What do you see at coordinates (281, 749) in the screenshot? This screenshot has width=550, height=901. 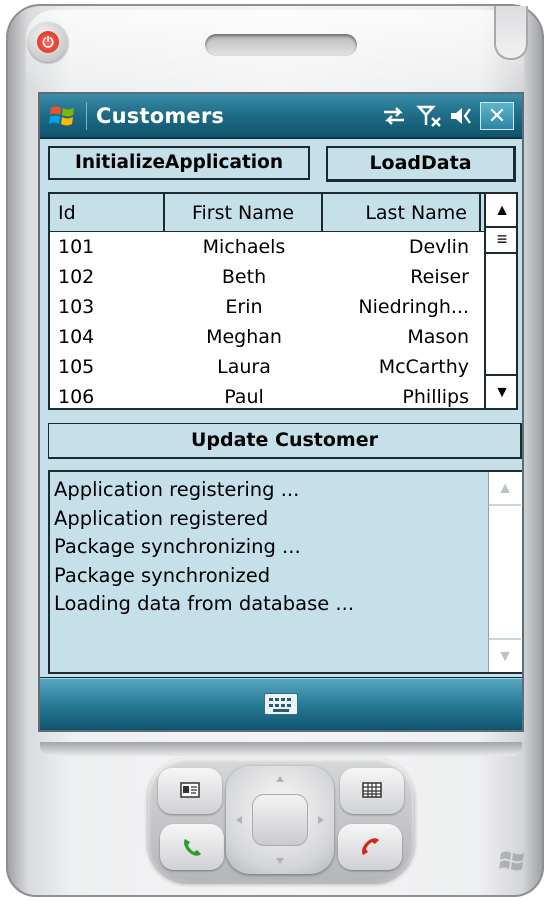 I see `screen-bezel-bottom` at bounding box center [281, 749].